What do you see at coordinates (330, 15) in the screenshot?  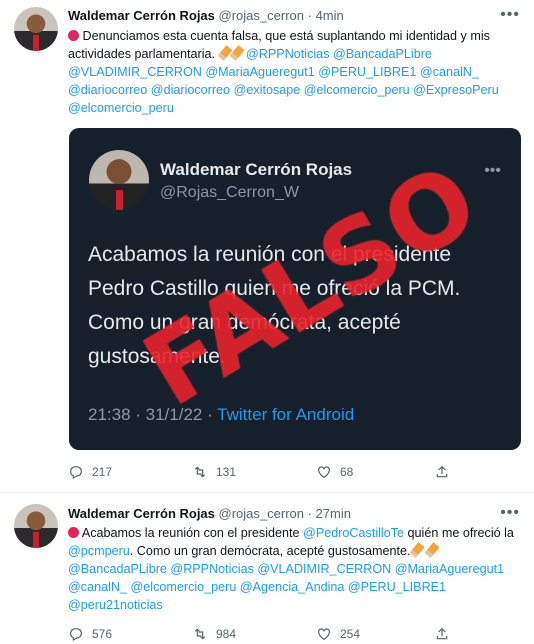 I see `timestamp: 4min` at bounding box center [330, 15].